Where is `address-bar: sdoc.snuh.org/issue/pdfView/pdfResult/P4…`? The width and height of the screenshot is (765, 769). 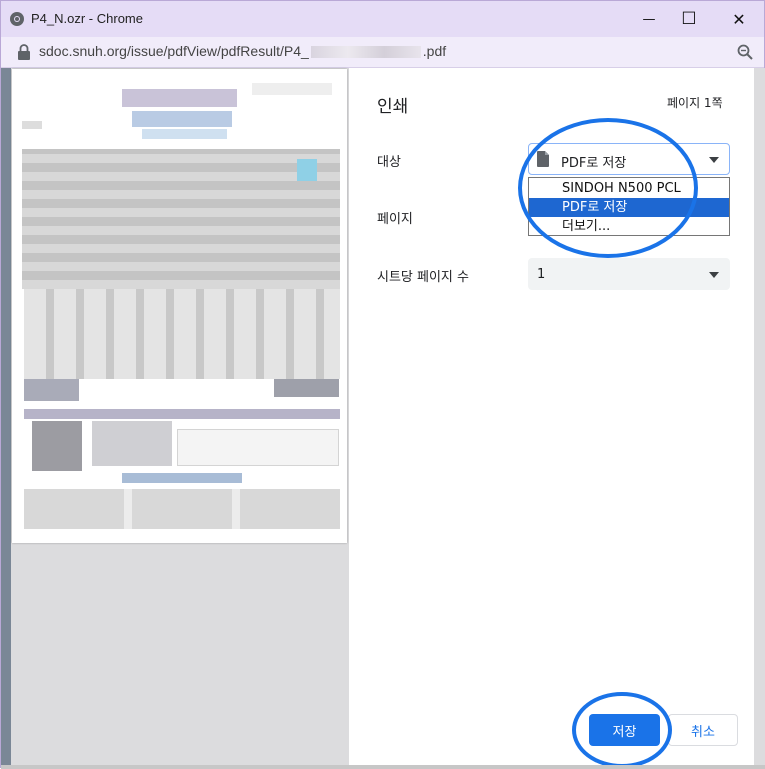
address-bar: sdoc.snuh.org/issue/pdfView/pdfResult/P4… is located at coordinates (382, 52).